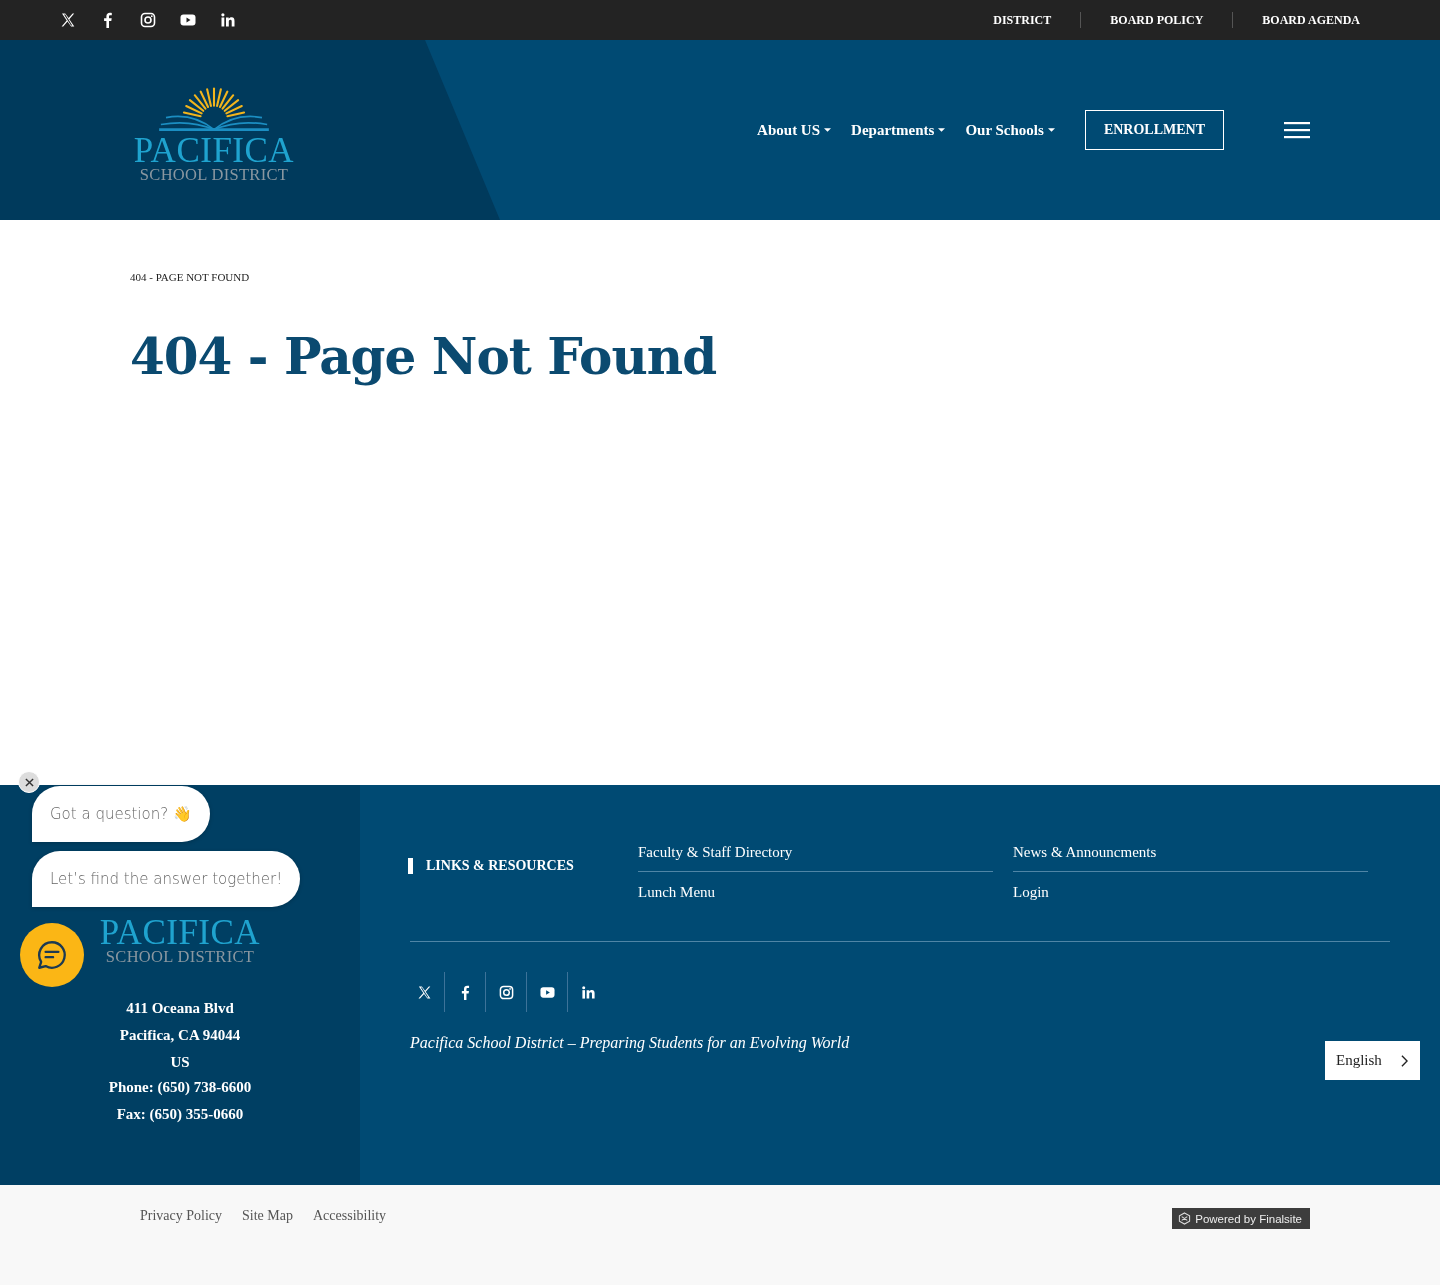 The width and height of the screenshot is (1440, 1285). What do you see at coordinates (1022, 20) in the screenshot?
I see `top-nav-link: DISTRICT` at bounding box center [1022, 20].